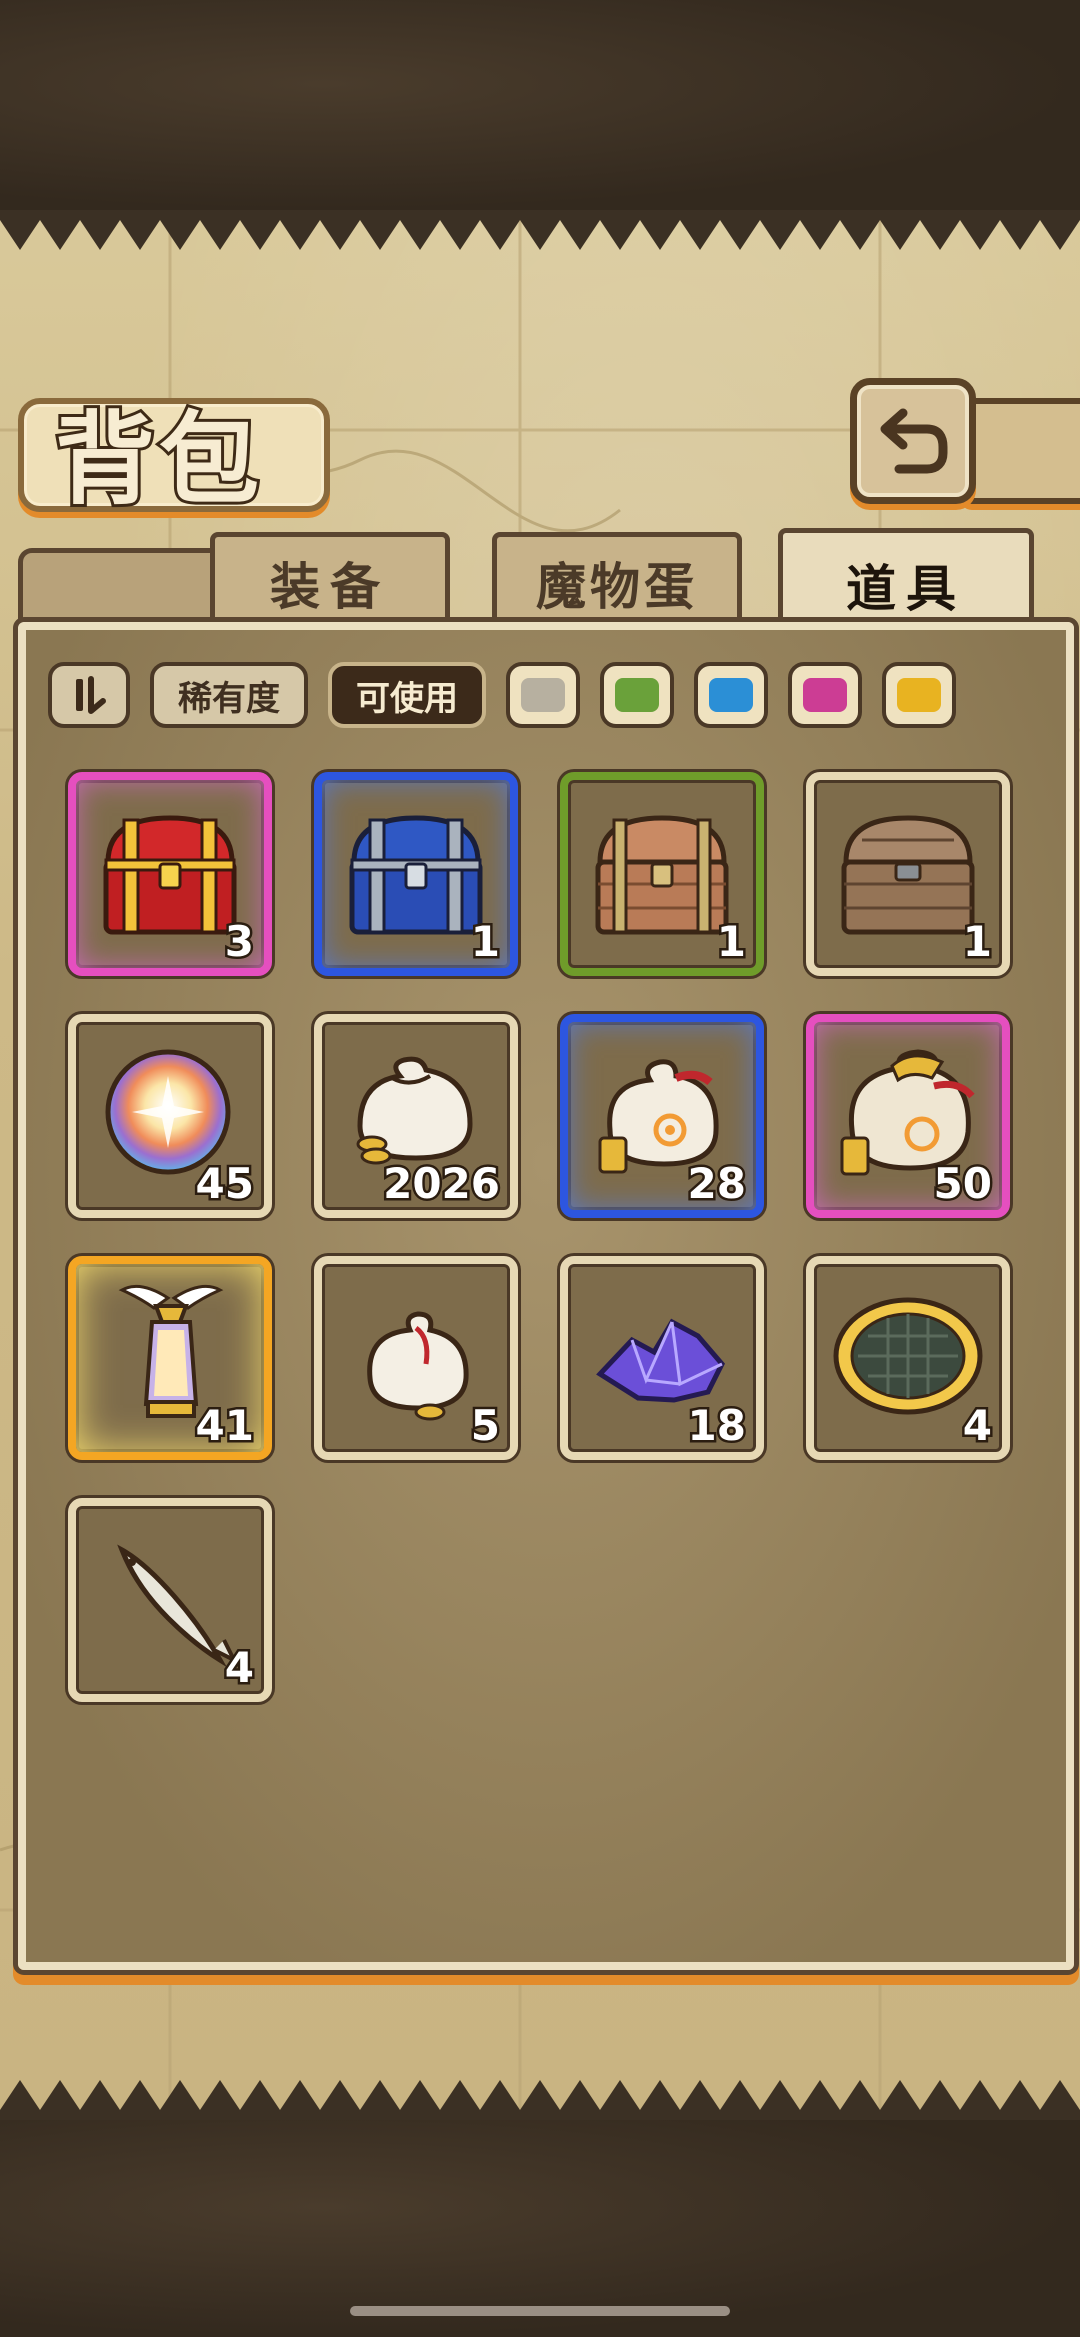 The width and height of the screenshot is (1080, 2337). I want to click on item-count: 50, so click(962, 1184).